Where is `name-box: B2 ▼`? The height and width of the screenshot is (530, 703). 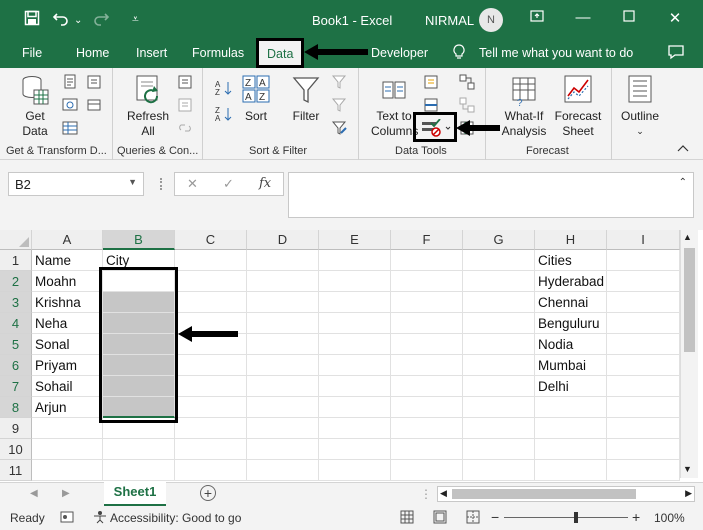
name-box: B2 ▼ is located at coordinates (76, 184).